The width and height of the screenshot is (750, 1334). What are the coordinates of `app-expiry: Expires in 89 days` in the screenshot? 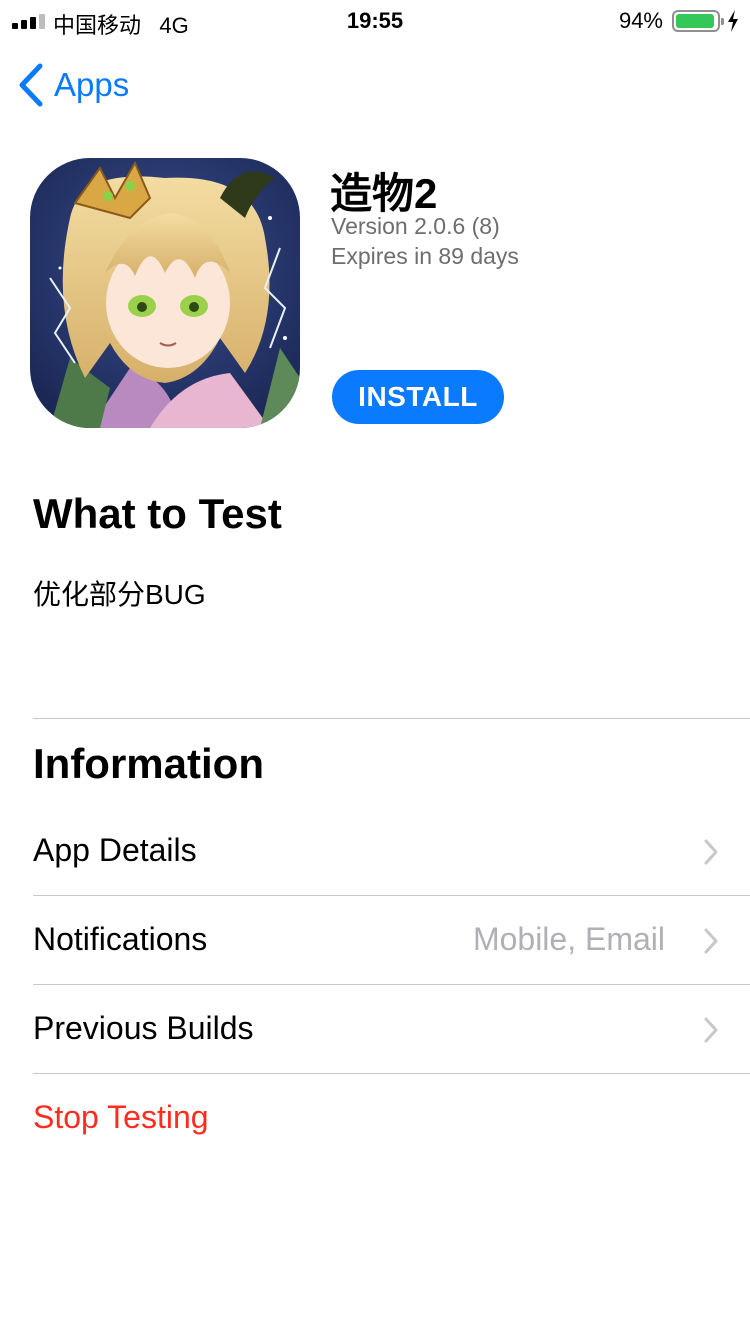 It's located at (425, 256).